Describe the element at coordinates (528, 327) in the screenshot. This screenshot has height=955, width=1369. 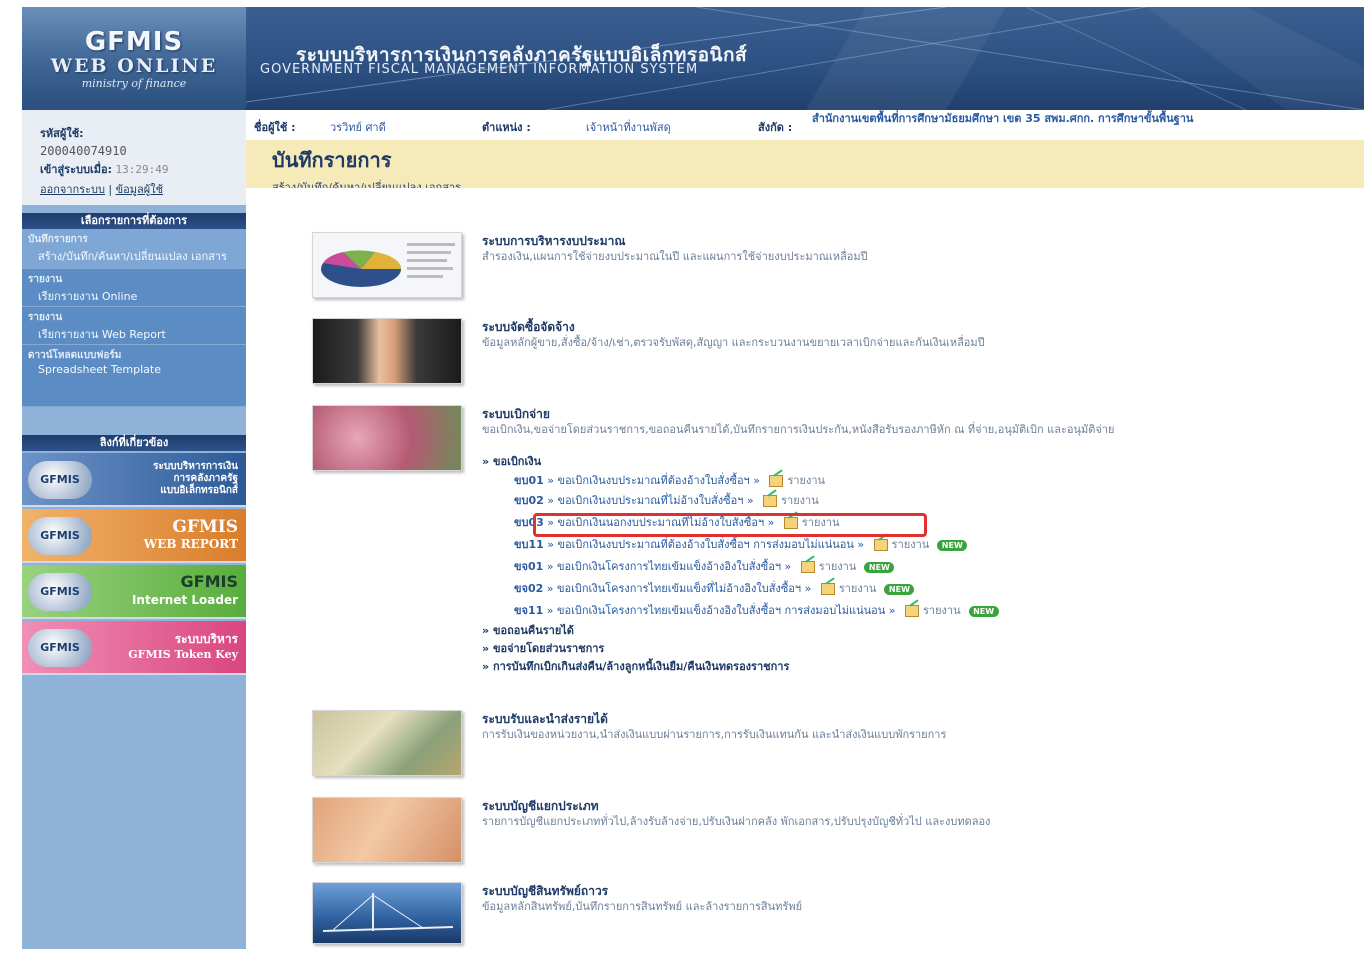
I see `system-name: ระบบจัดซื้อจัดจ้าง` at that location.